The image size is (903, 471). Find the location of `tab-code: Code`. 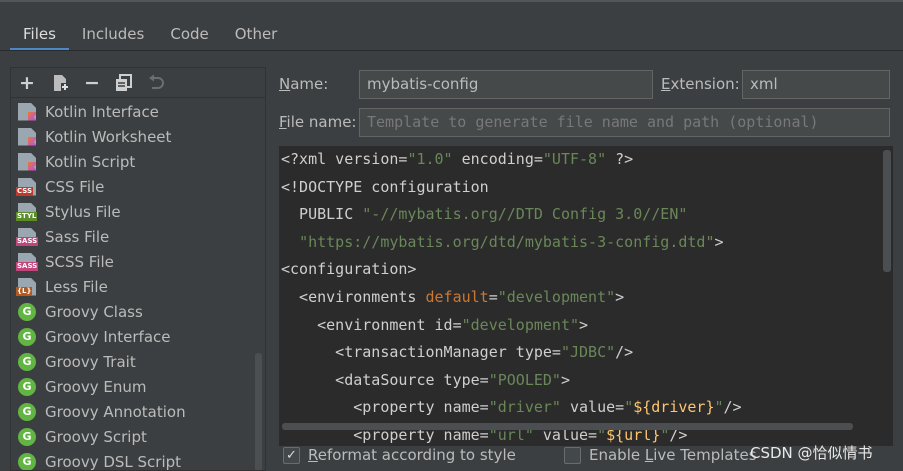

tab-code: Code is located at coordinates (189, 34).